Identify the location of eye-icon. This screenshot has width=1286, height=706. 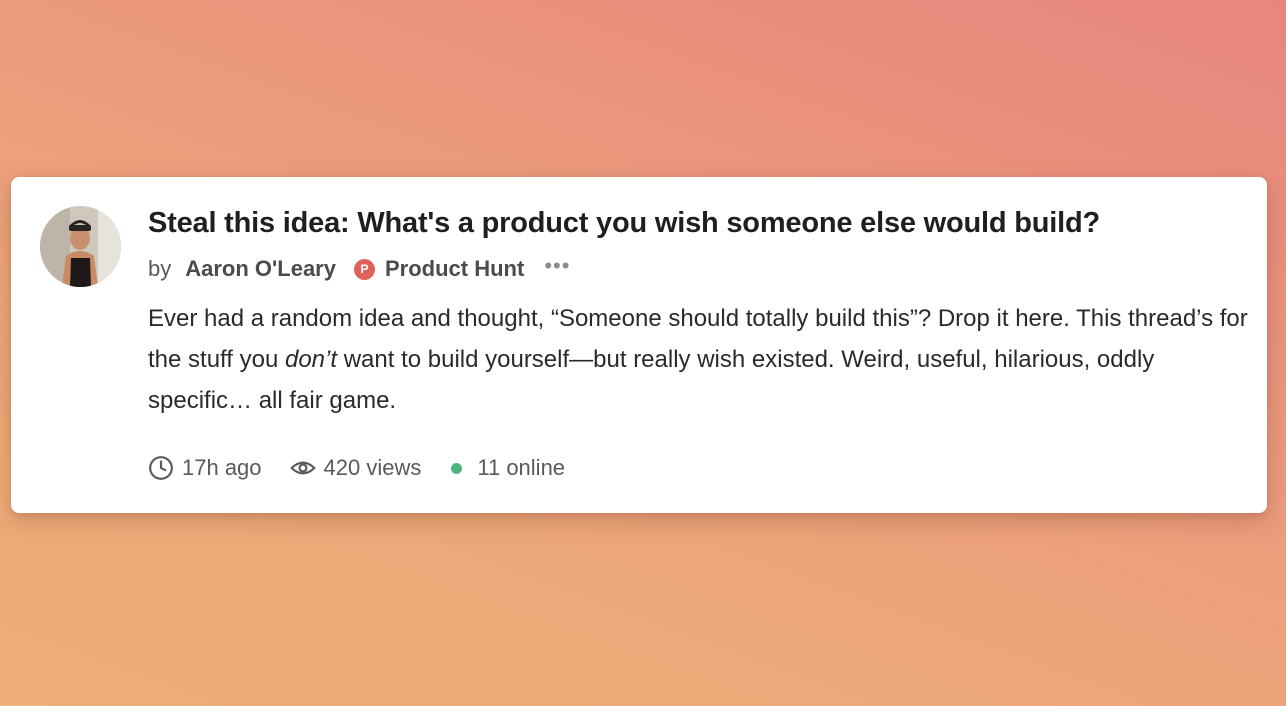
(302, 468).